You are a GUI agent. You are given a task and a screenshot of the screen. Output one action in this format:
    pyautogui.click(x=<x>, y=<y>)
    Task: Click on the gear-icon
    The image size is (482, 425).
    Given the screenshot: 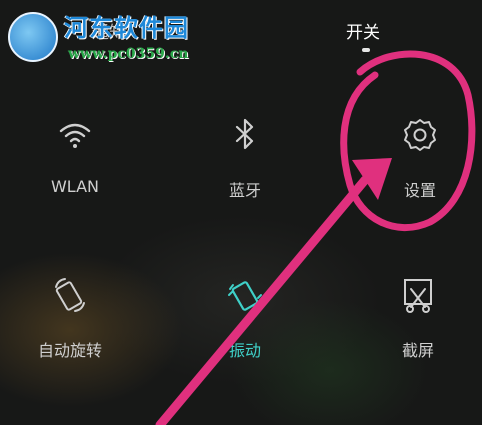 What is the action you would take?
    pyautogui.click(x=420, y=135)
    